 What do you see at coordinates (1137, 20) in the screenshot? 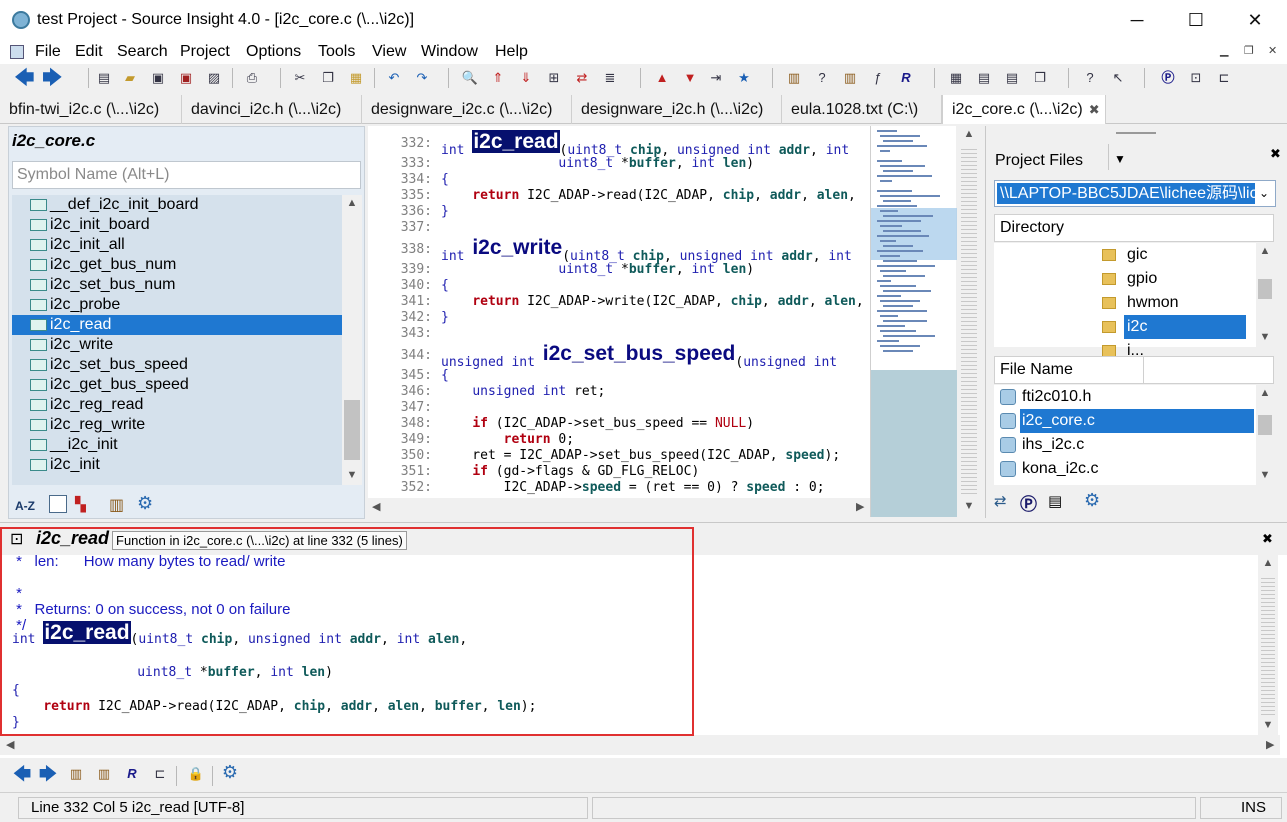
I see `minimize-button: ─` at bounding box center [1137, 20].